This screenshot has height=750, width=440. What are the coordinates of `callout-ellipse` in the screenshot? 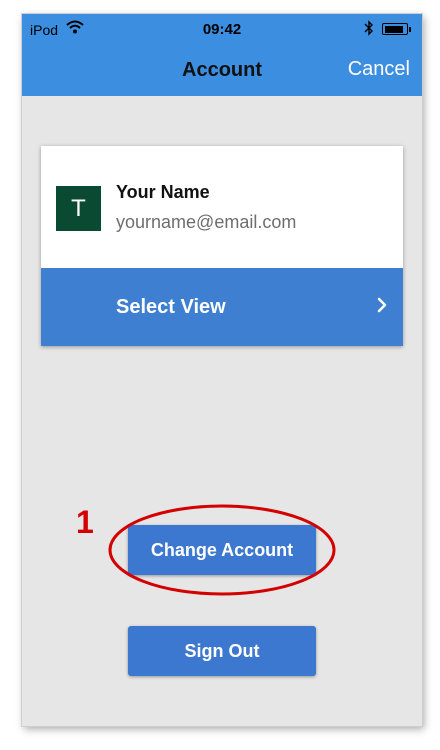 It's located at (222, 554).